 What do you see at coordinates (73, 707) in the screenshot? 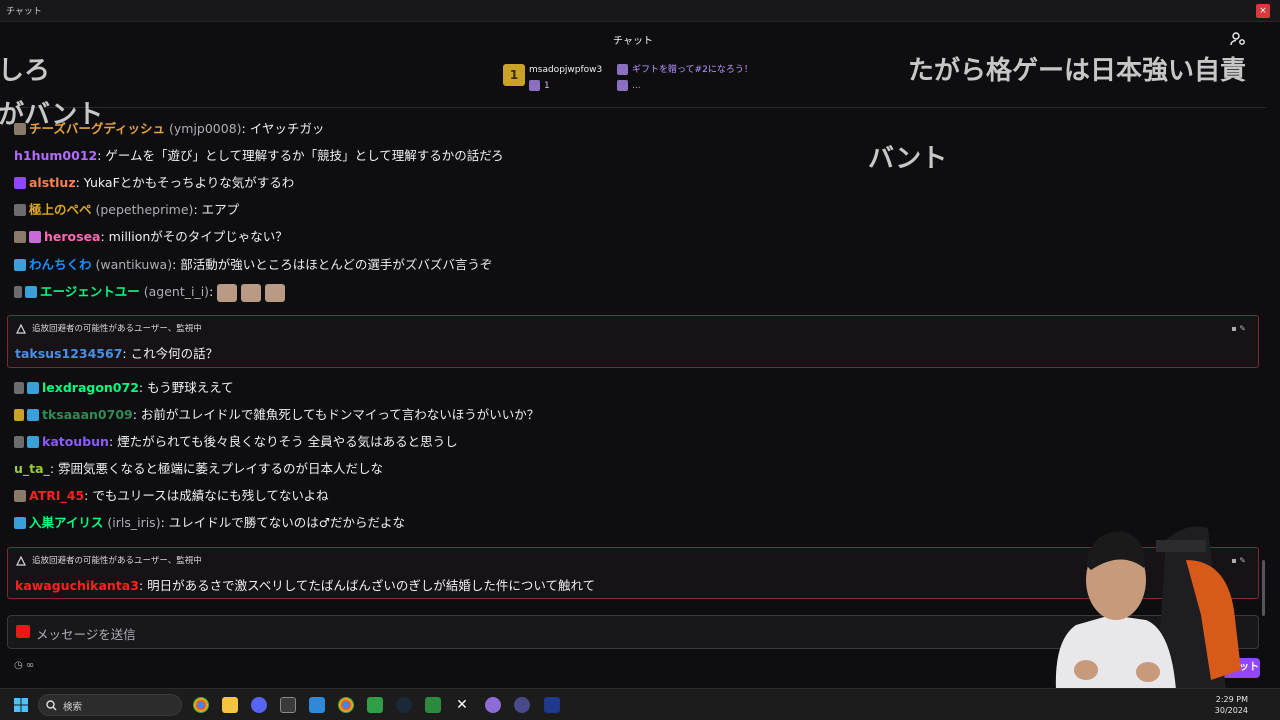
I see `search-label: 検索` at bounding box center [73, 707].